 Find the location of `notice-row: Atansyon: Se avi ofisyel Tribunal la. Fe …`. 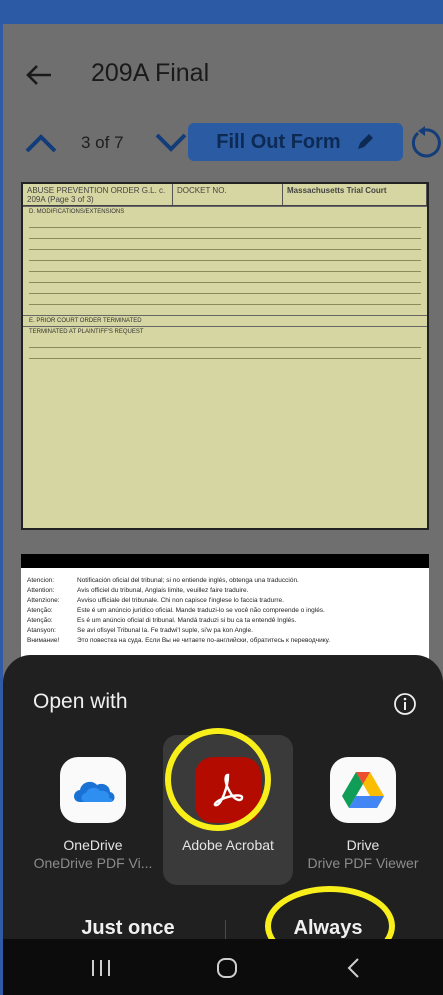

notice-row: Atansyon: Se avi ofisyel Tribunal la. Fe … is located at coordinates (225, 631).